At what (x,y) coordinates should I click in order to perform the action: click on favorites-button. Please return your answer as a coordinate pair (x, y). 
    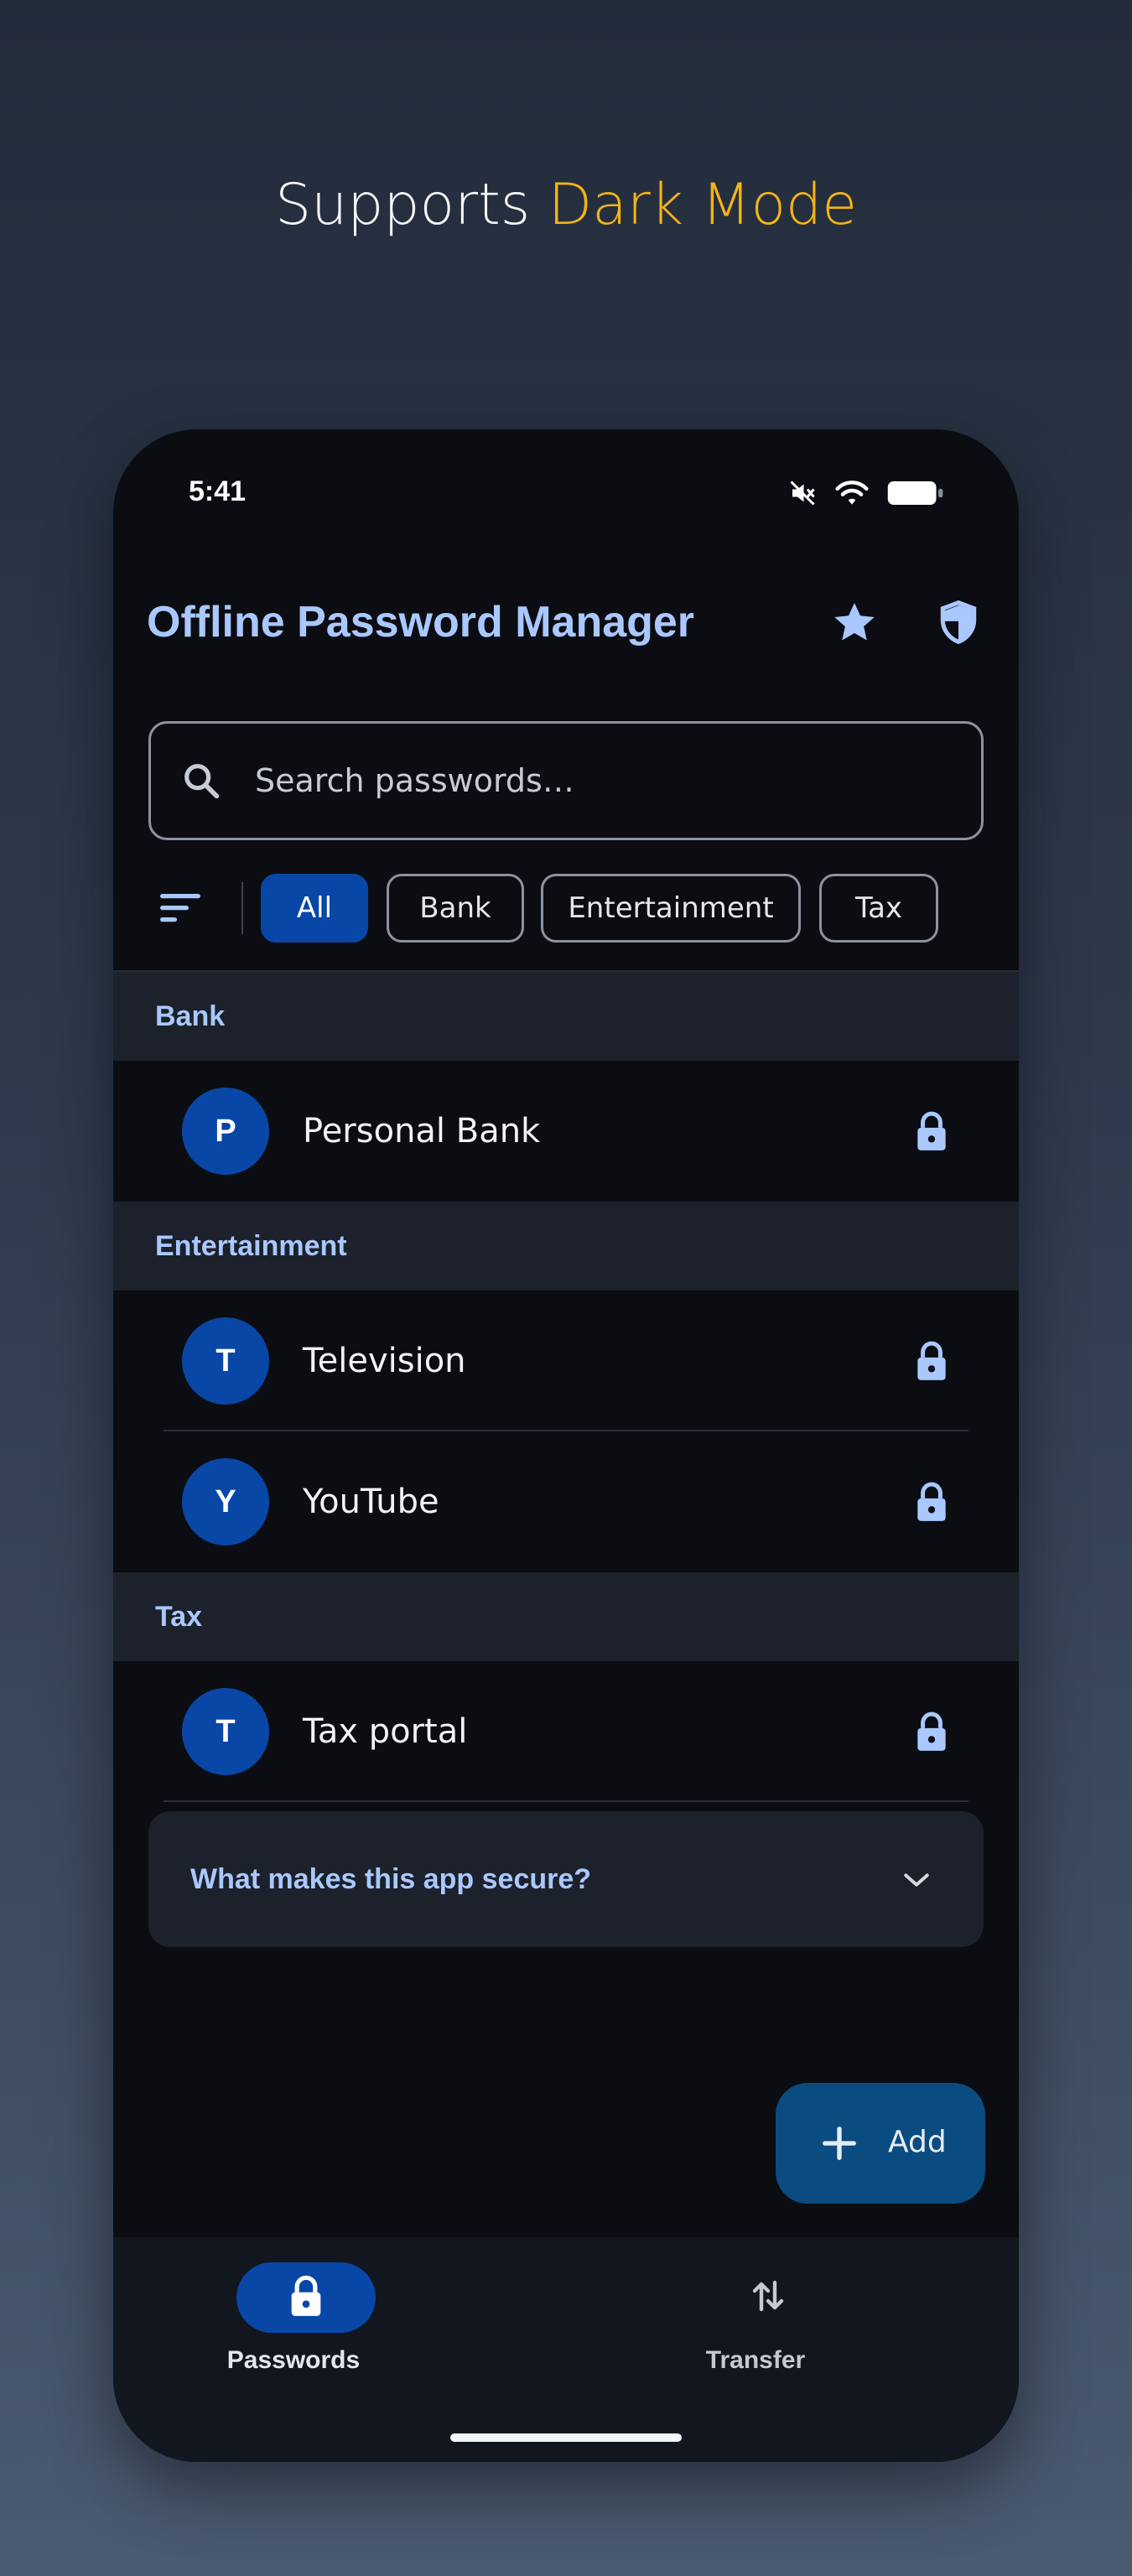
    Looking at the image, I should click on (854, 624).